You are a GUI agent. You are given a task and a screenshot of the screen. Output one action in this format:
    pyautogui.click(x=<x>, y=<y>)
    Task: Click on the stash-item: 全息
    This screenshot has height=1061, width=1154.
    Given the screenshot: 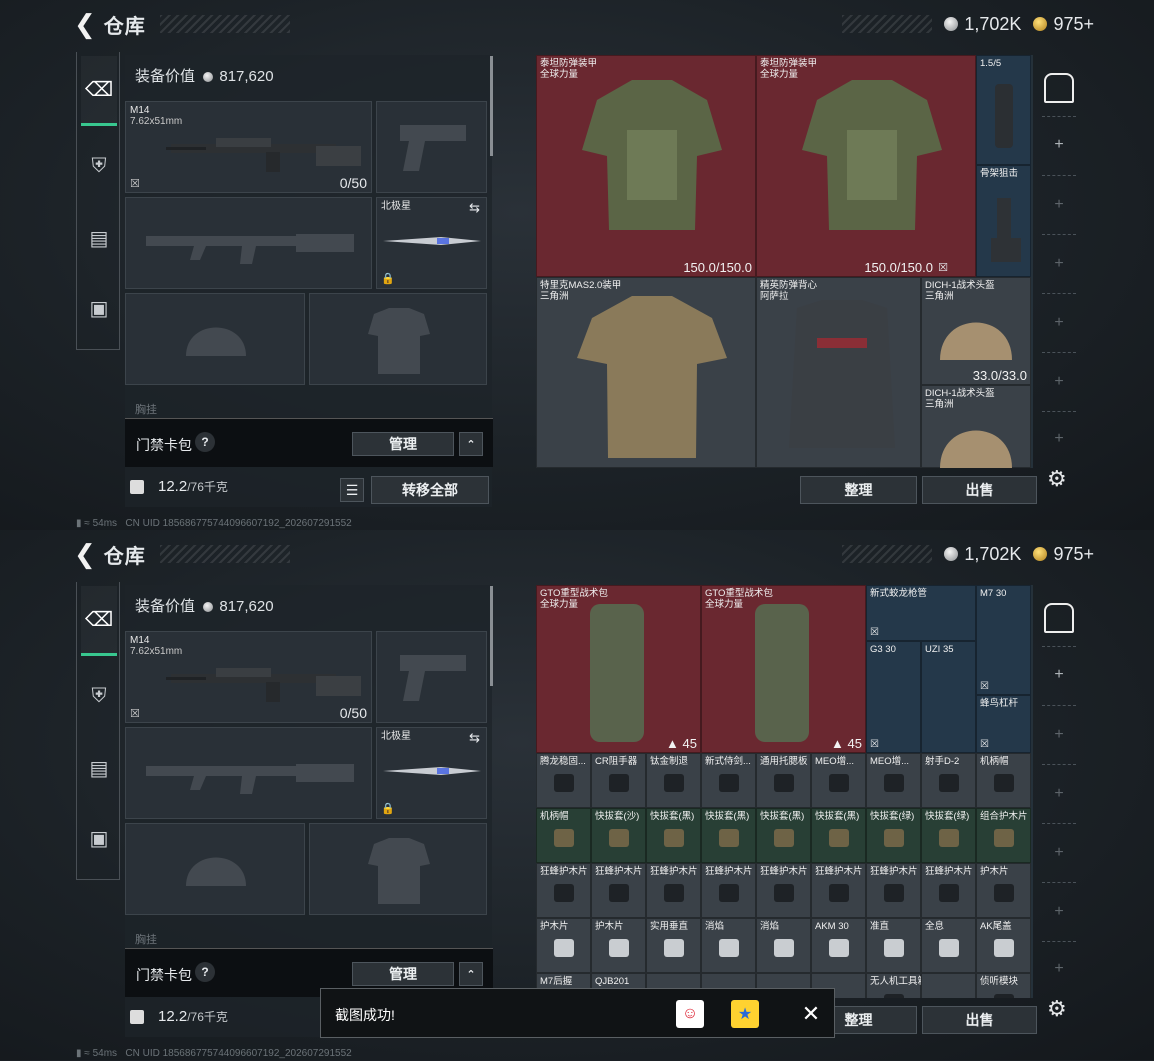 What is the action you would take?
    pyautogui.click(x=948, y=945)
    